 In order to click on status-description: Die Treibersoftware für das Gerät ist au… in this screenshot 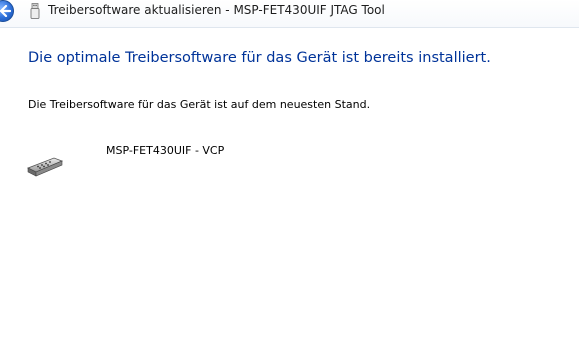, I will do `click(199, 104)`.